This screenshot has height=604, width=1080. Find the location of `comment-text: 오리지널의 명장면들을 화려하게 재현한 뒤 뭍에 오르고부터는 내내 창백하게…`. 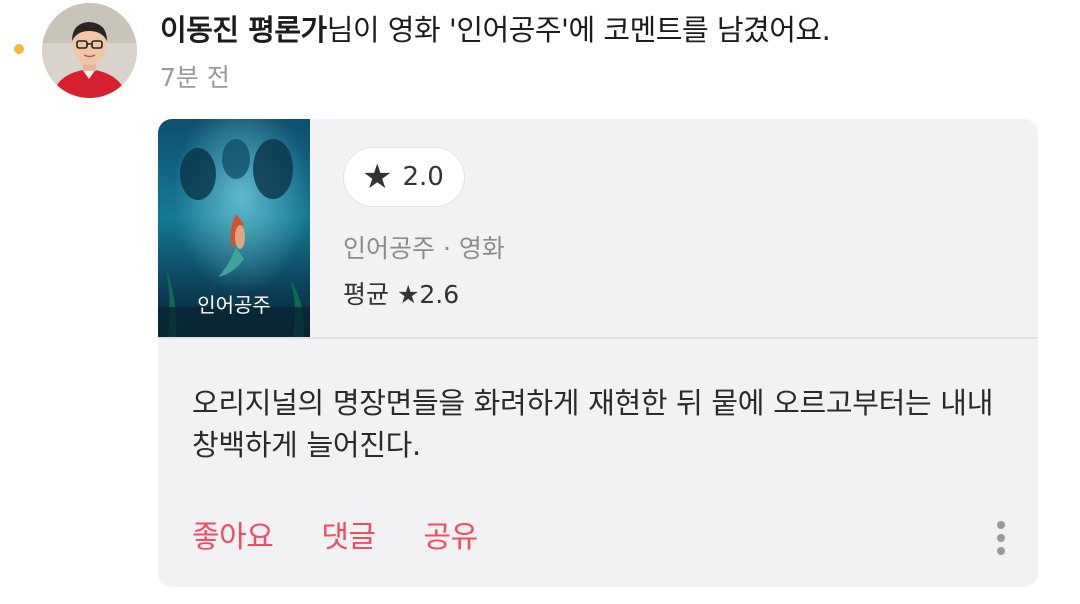

comment-text: 오리지널의 명장면들을 화려하게 재현한 뒤 뭍에 오르고부터는 내내 창백하게… is located at coordinates (607, 424).